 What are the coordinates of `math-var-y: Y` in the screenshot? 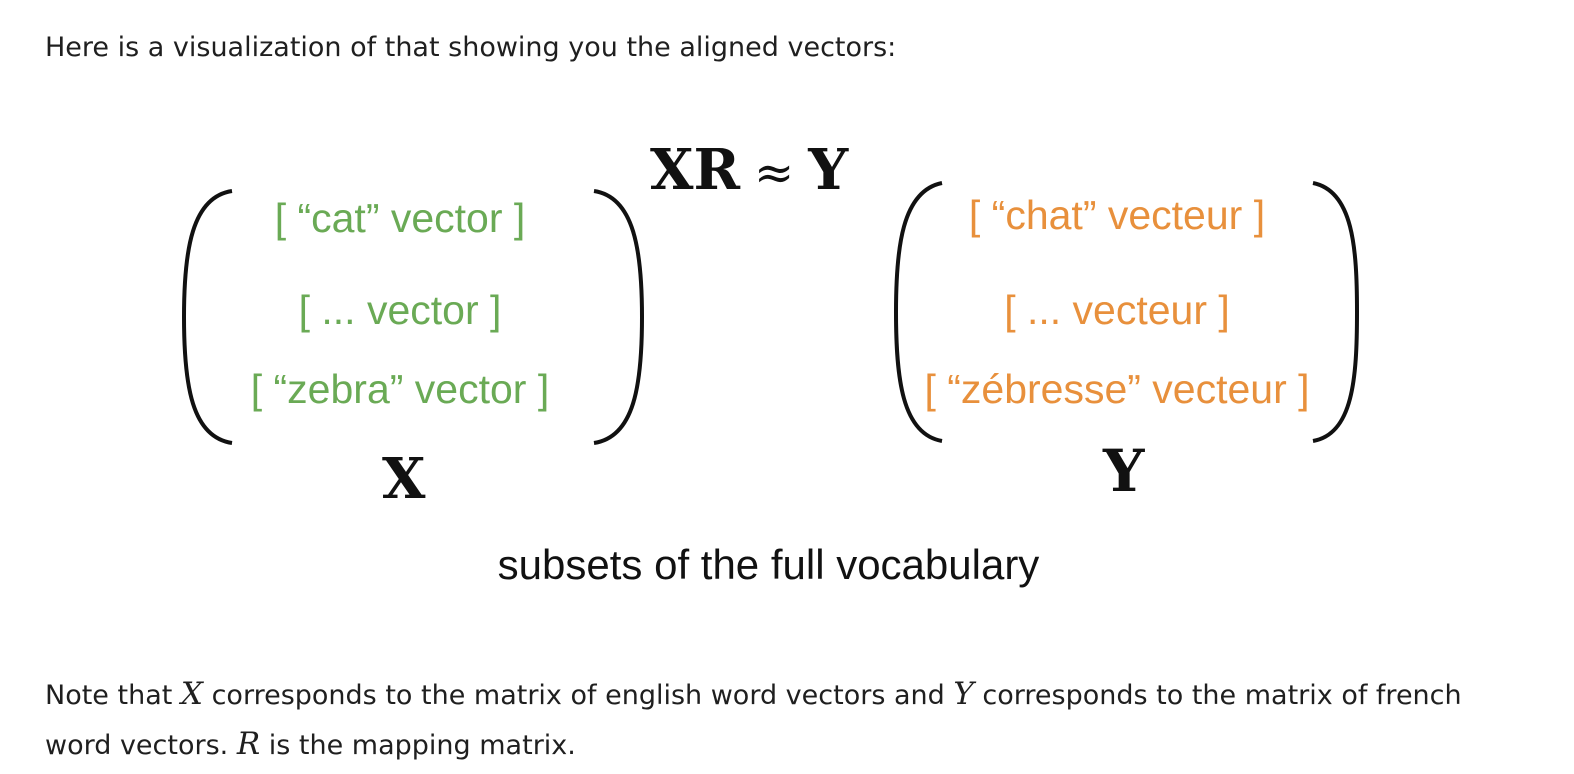 It's located at (963, 694).